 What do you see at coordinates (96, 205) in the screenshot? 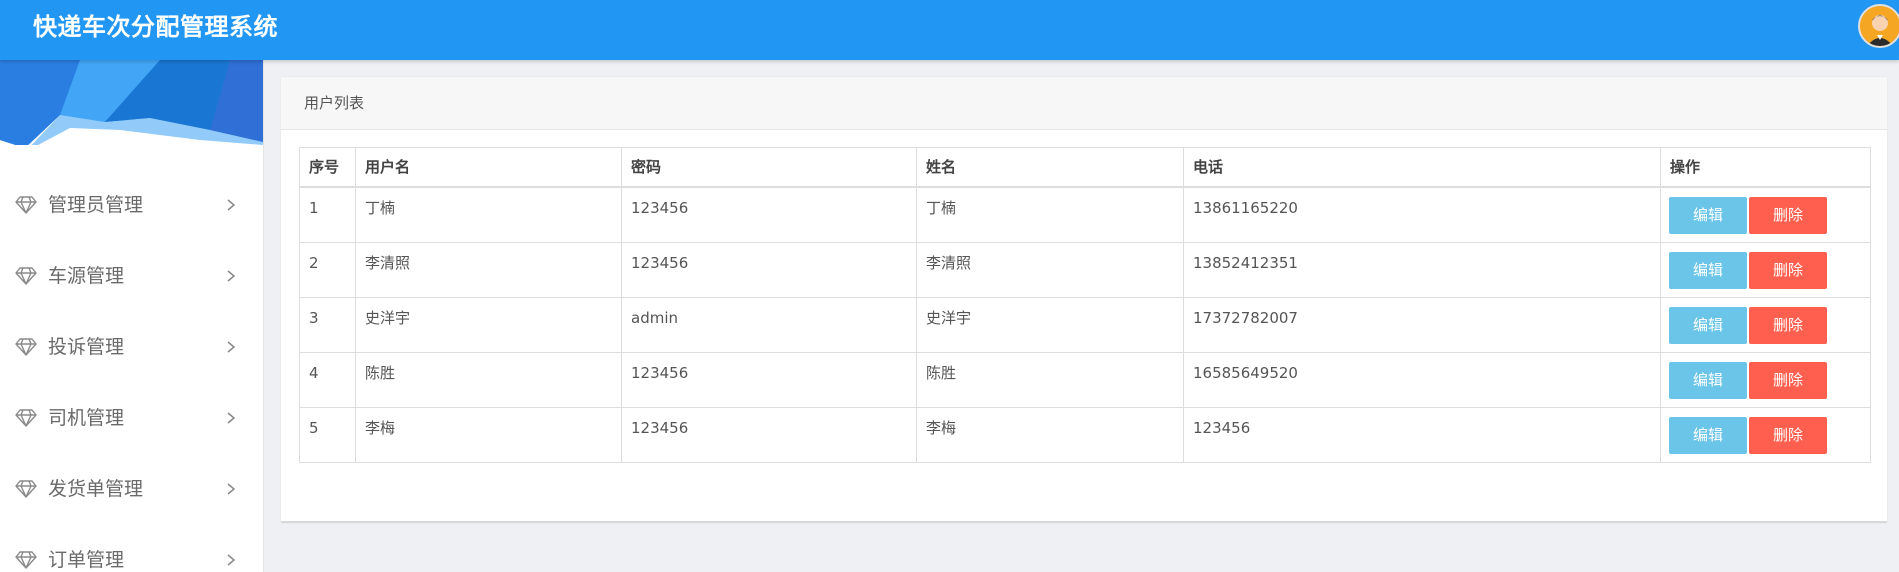
I see `sidebar-item-label: 管理员管理` at bounding box center [96, 205].